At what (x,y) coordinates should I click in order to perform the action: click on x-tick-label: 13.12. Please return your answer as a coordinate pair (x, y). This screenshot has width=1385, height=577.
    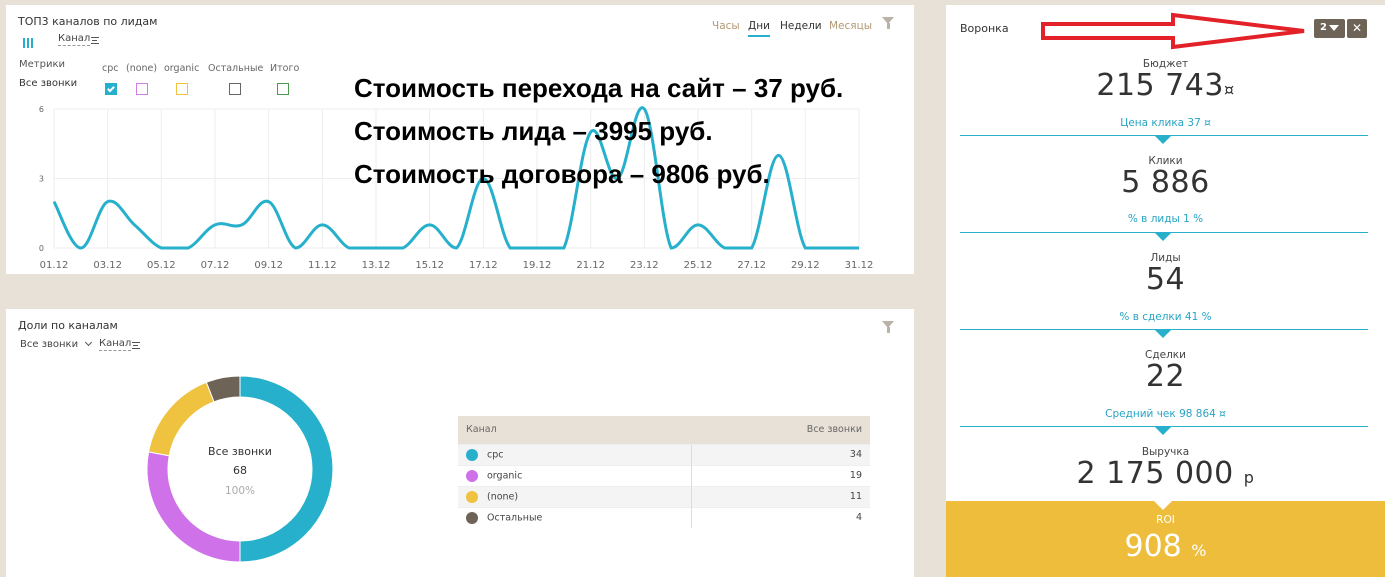
    Looking at the image, I should click on (376, 265).